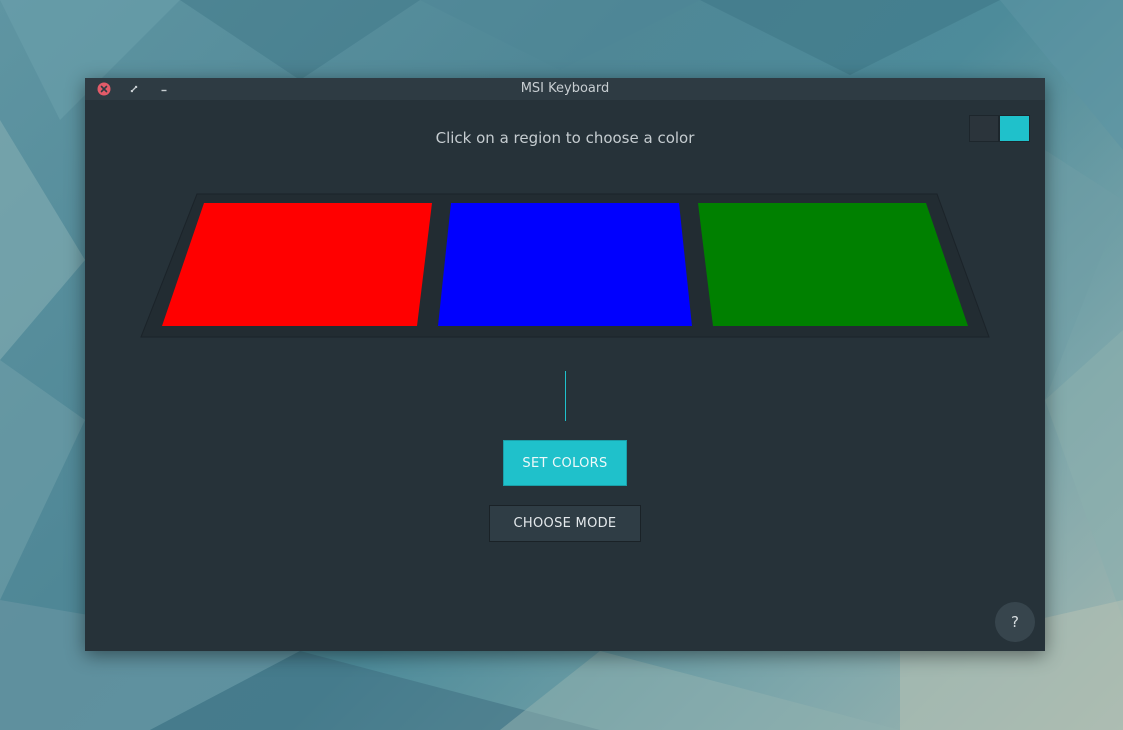  I want to click on region-right, so click(833, 264).